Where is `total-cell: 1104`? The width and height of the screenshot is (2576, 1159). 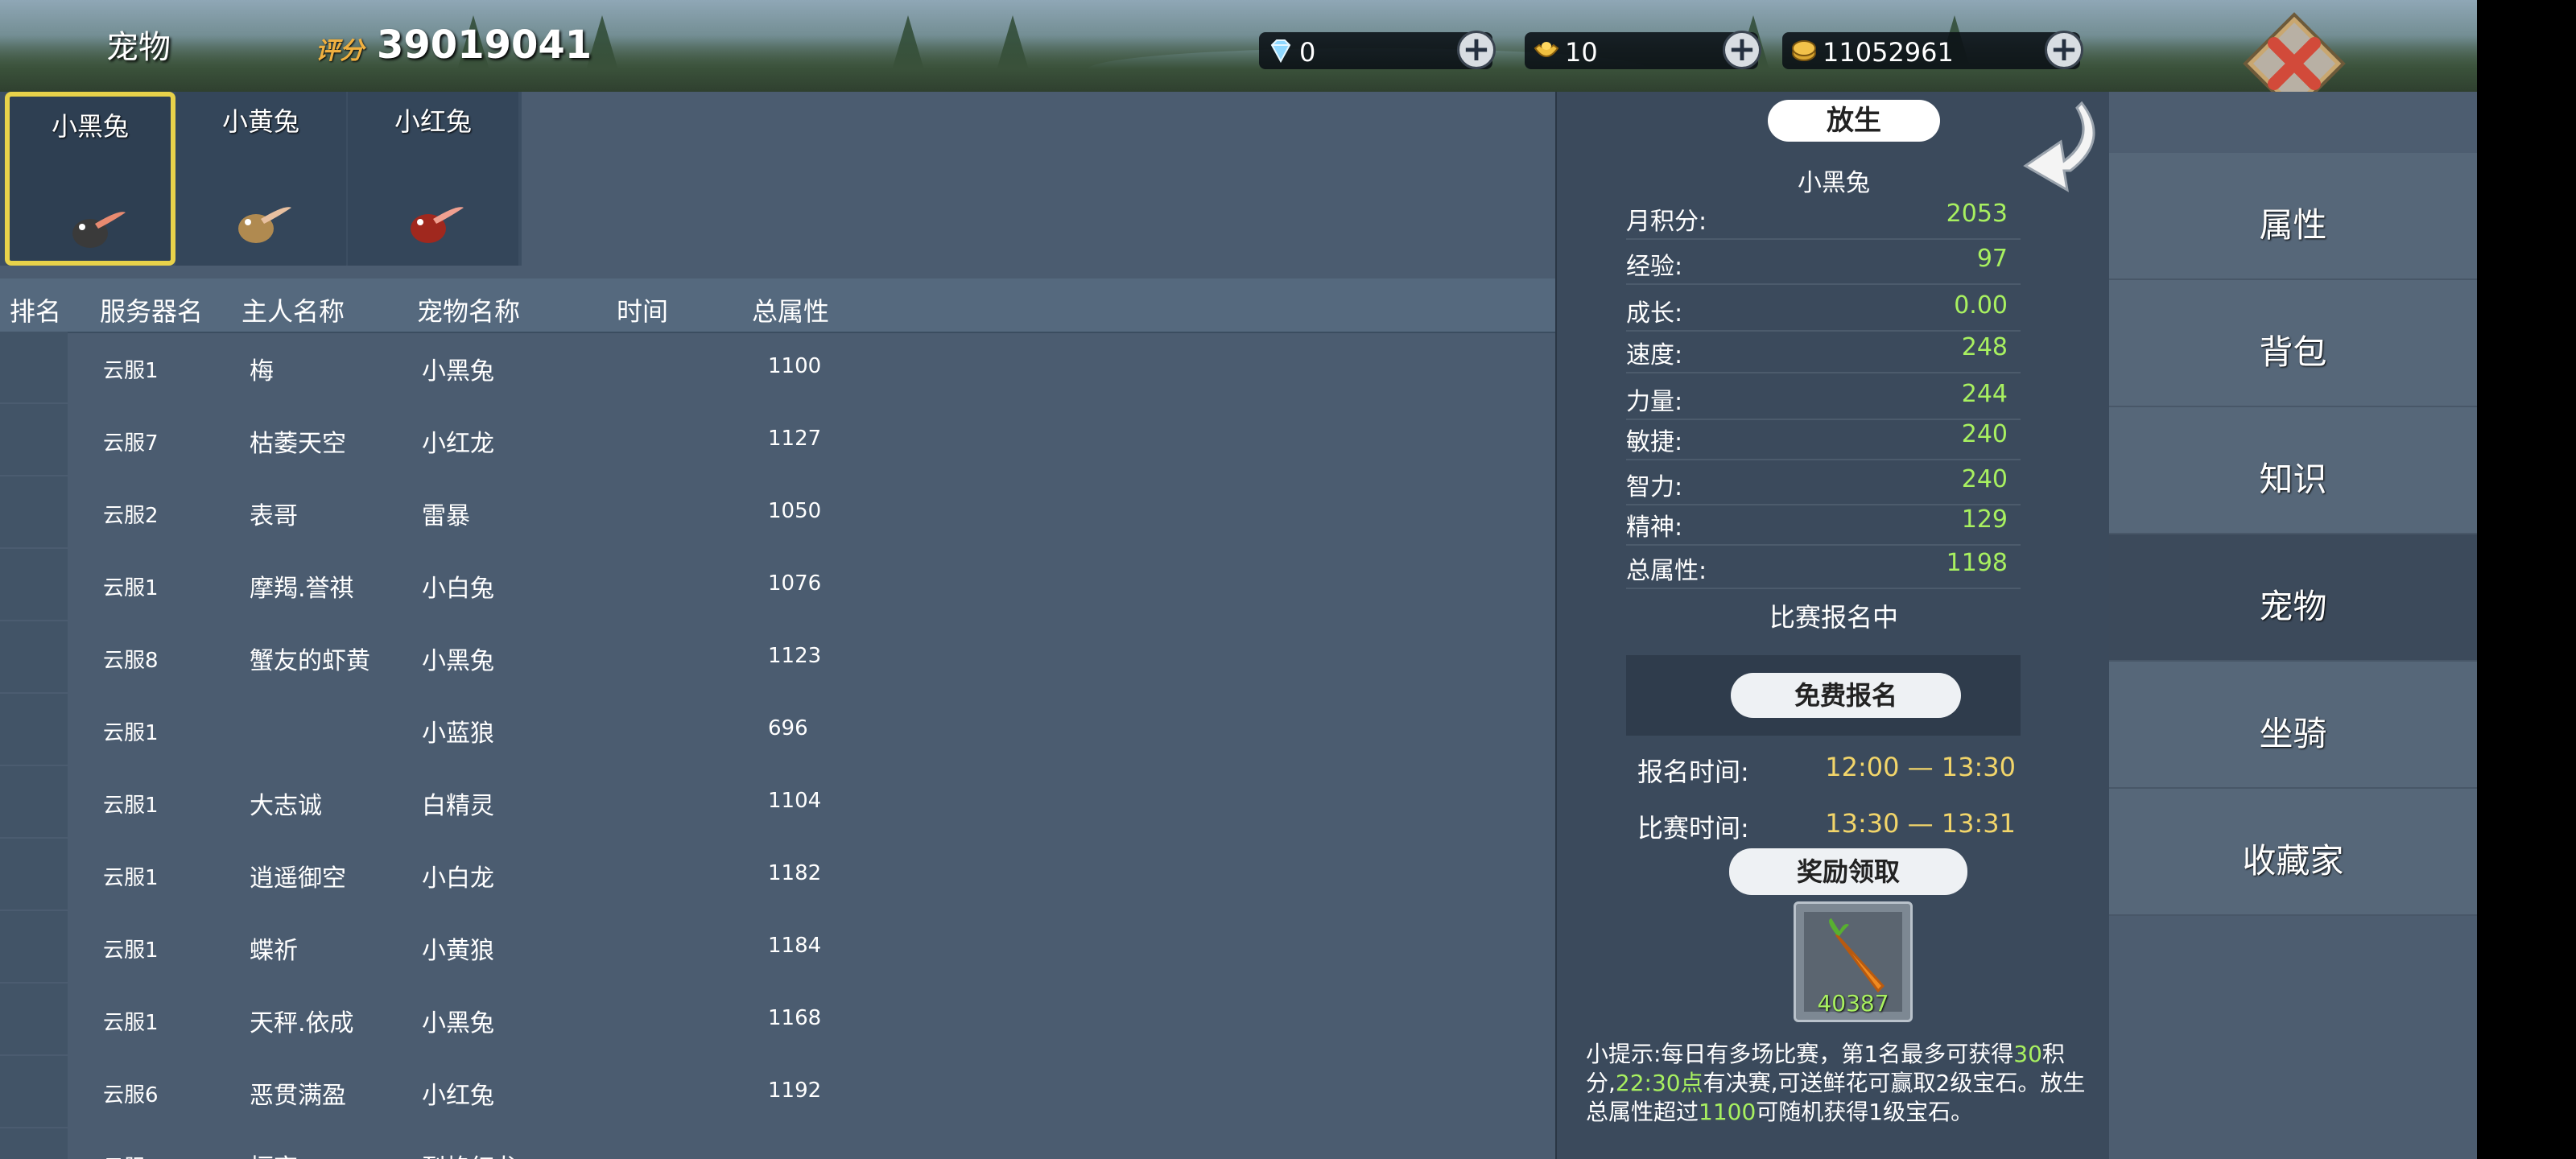 total-cell: 1104 is located at coordinates (795, 801).